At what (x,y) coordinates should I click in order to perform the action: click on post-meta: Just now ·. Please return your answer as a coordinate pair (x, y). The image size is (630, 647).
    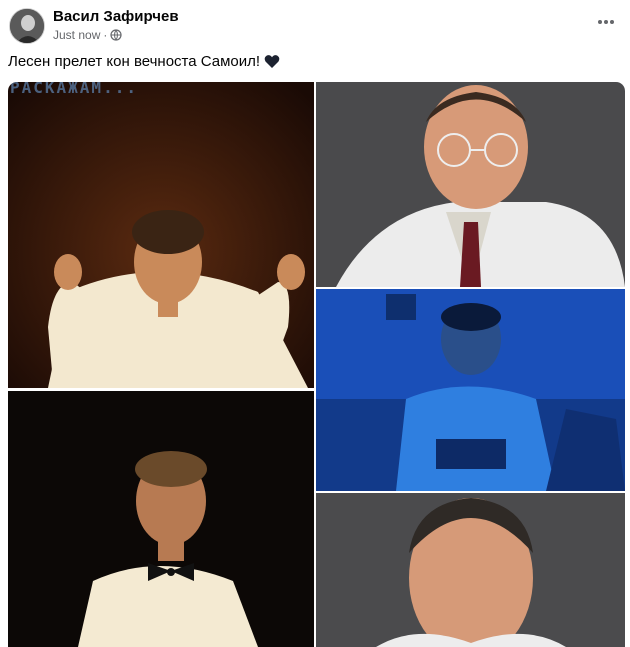
    Looking at the image, I should click on (87, 35).